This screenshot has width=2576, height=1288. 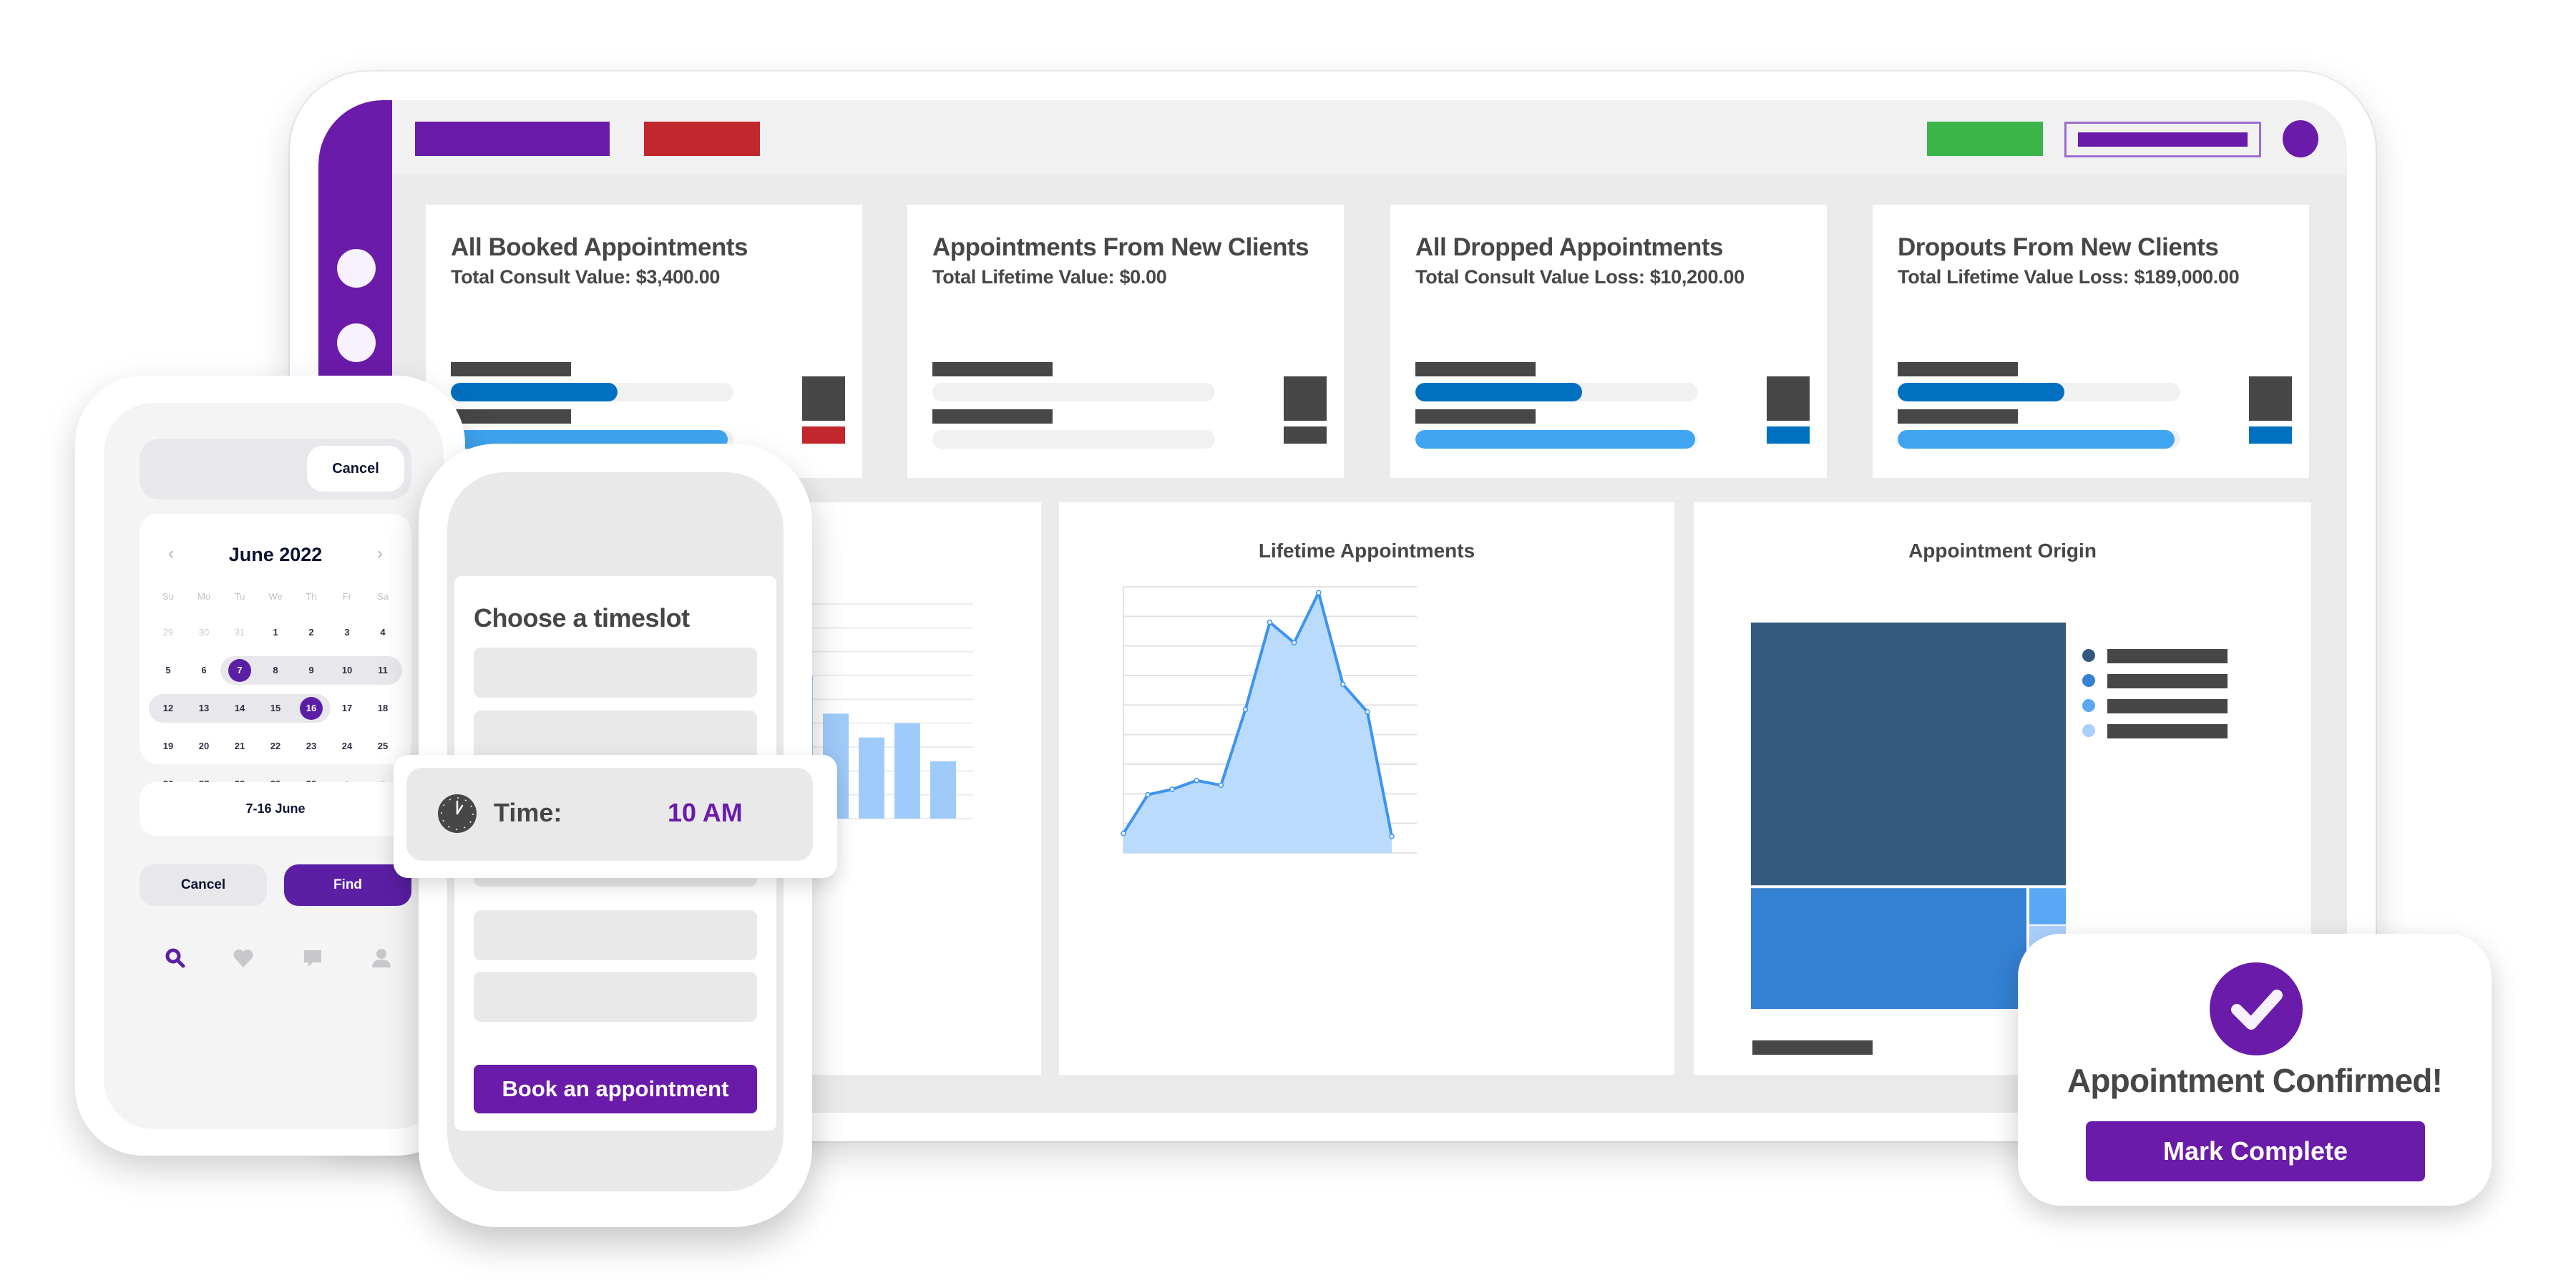 I want to click on calendar-day: 15, so click(x=275, y=708).